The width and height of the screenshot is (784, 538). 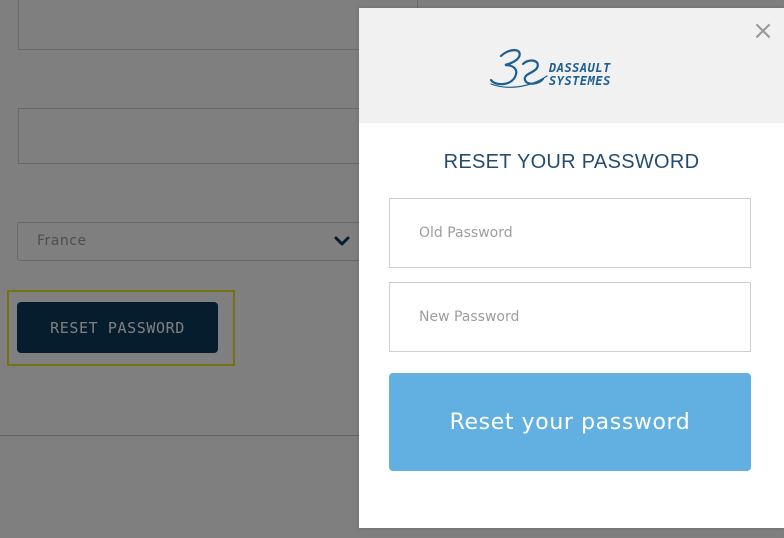 What do you see at coordinates (763, 31) in the screenshot?
I see `close-icon: ×` at bounding box center [763, 31].